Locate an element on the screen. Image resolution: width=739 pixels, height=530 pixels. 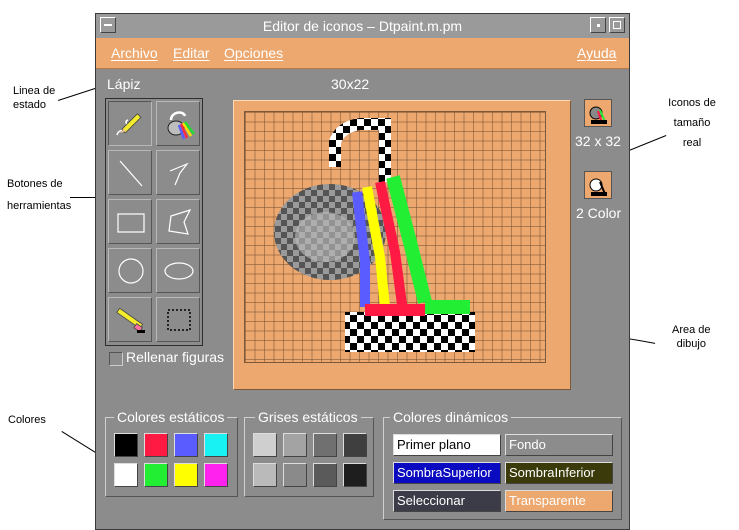
polyline-icon is located at coordinates (179, 174).